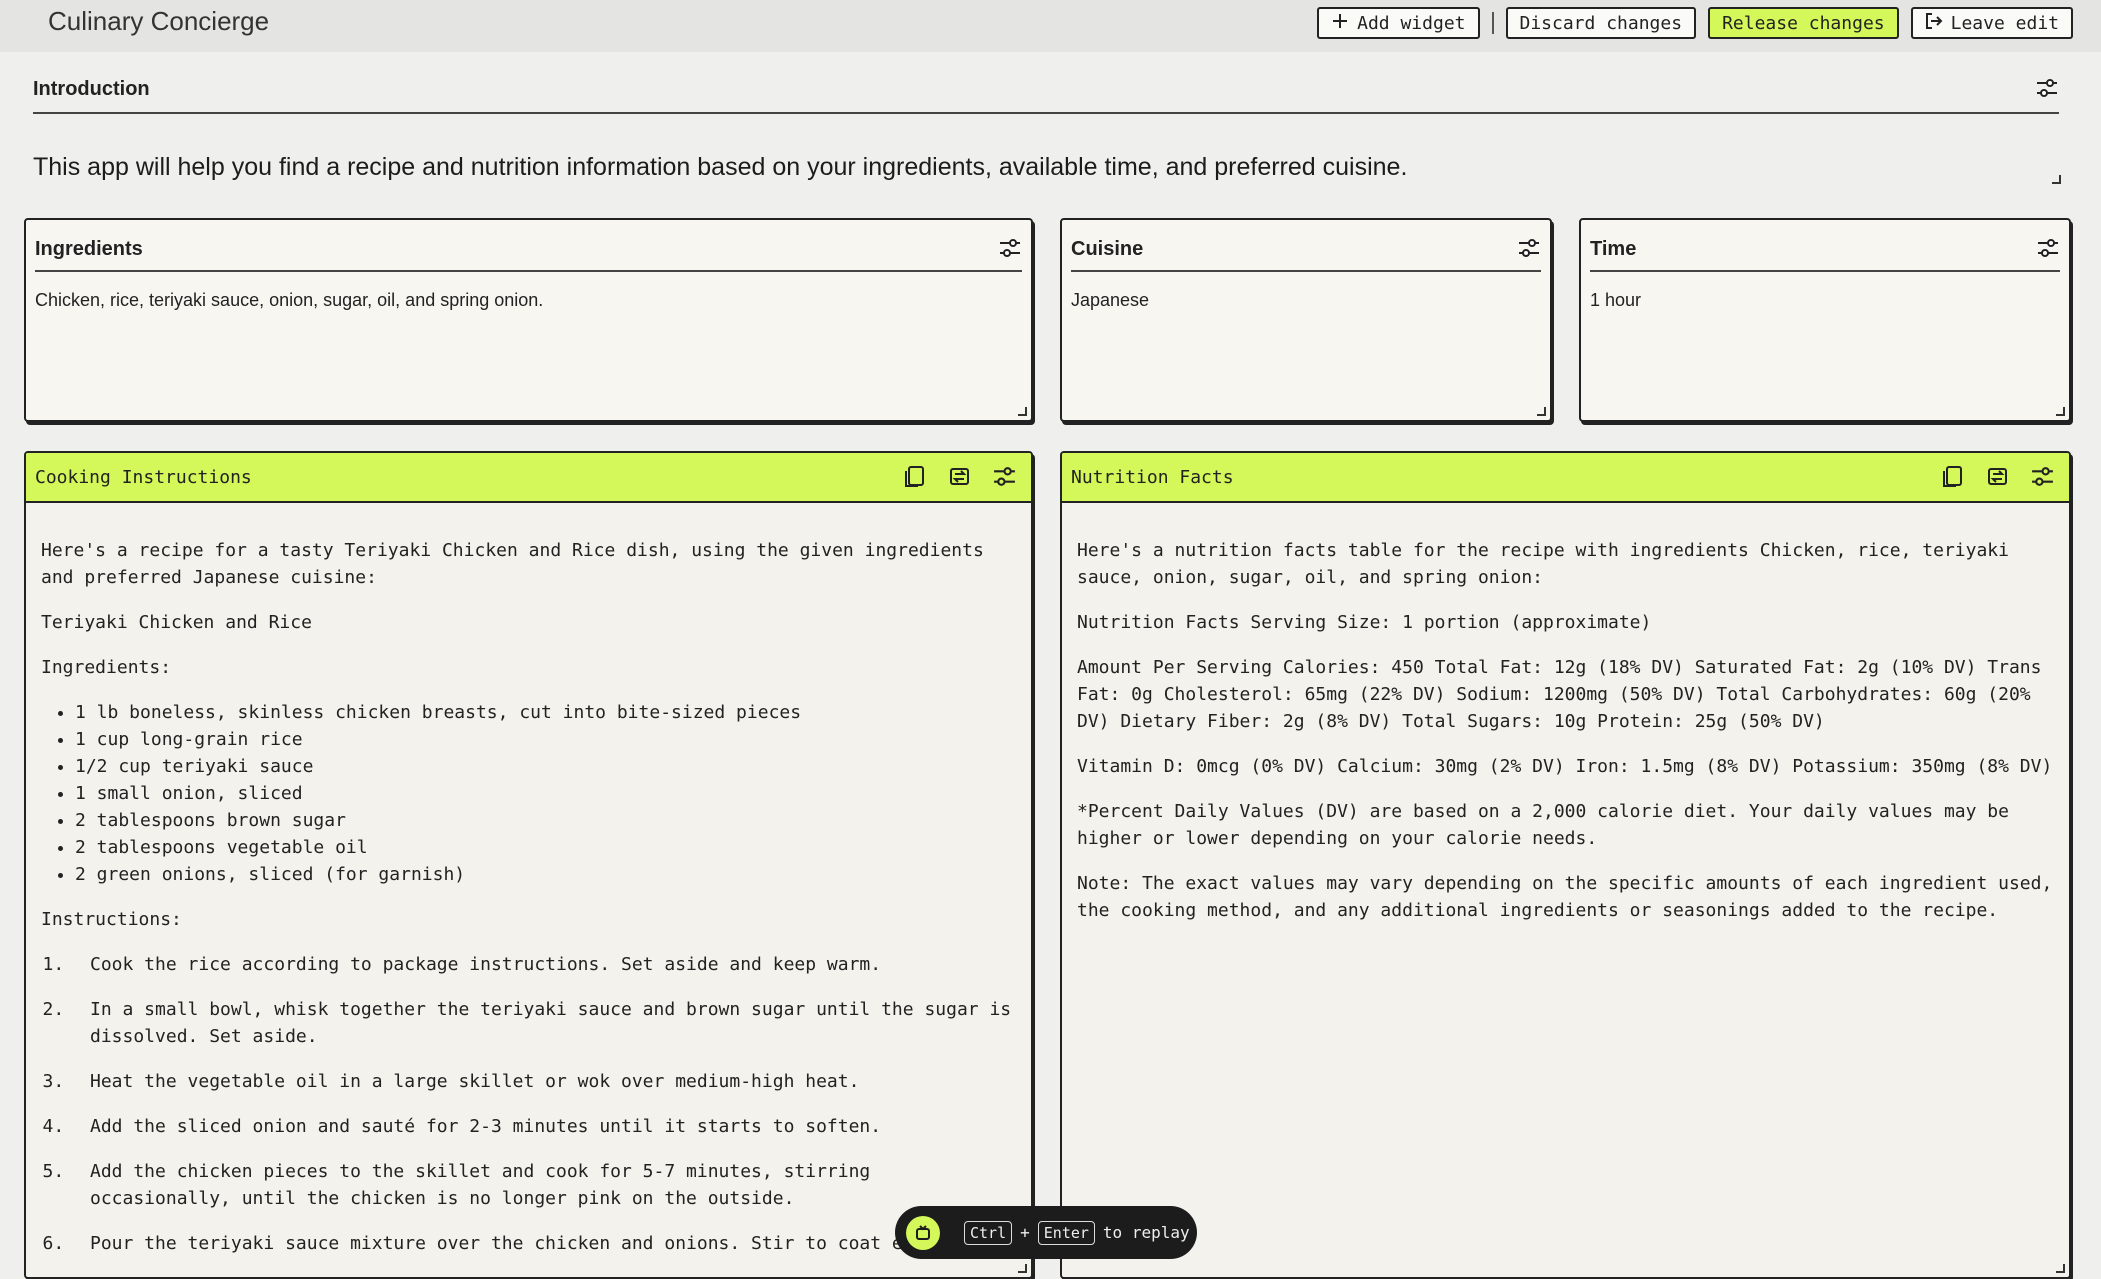 This screenshot has height=1279, width=2101. I want to click on leave-edit-label: Leave edit, so click(2004, 23).